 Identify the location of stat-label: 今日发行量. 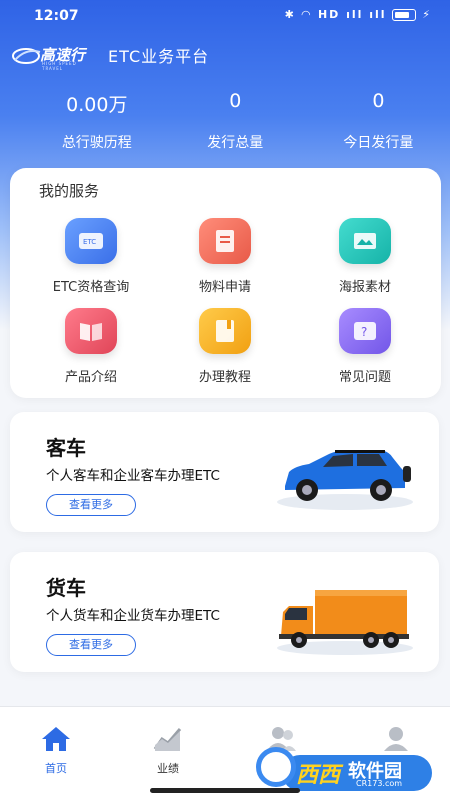
(378, 143).